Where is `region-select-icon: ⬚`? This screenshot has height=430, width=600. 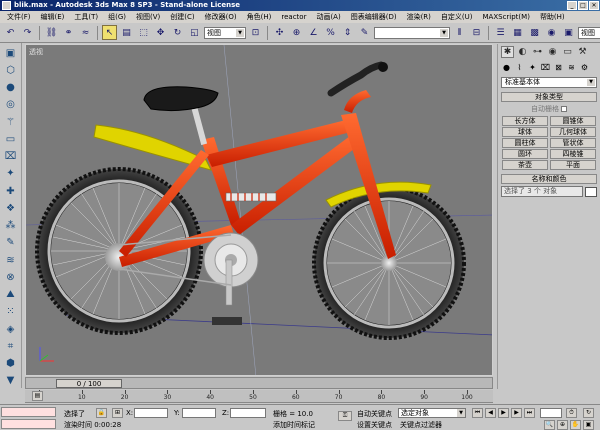
region-select-icon: ⬚ is located at coordinates (143, 32).